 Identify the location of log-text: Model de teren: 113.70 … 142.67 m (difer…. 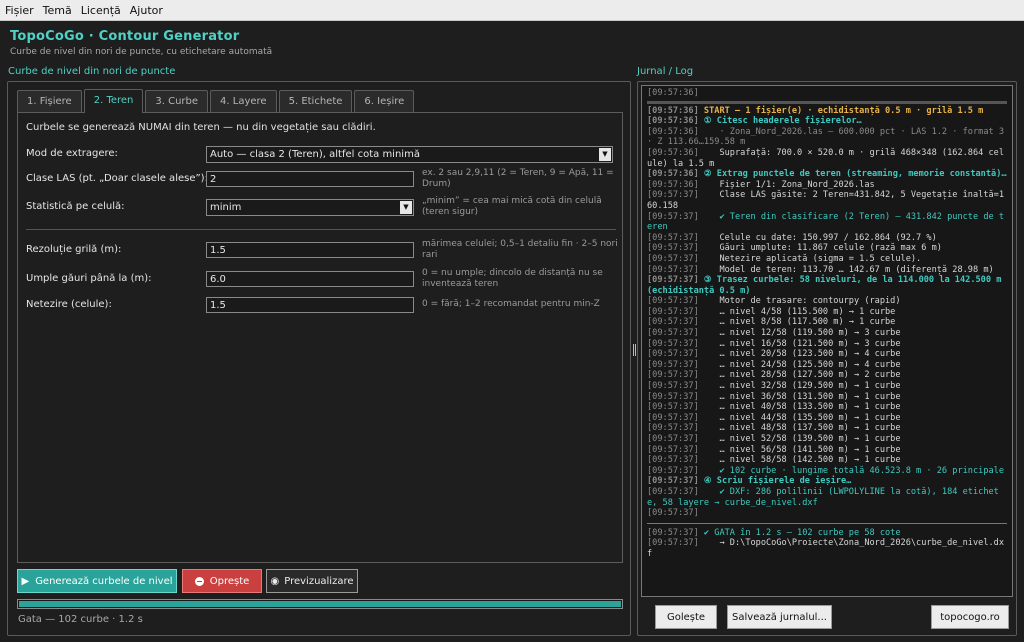
(846, 269).